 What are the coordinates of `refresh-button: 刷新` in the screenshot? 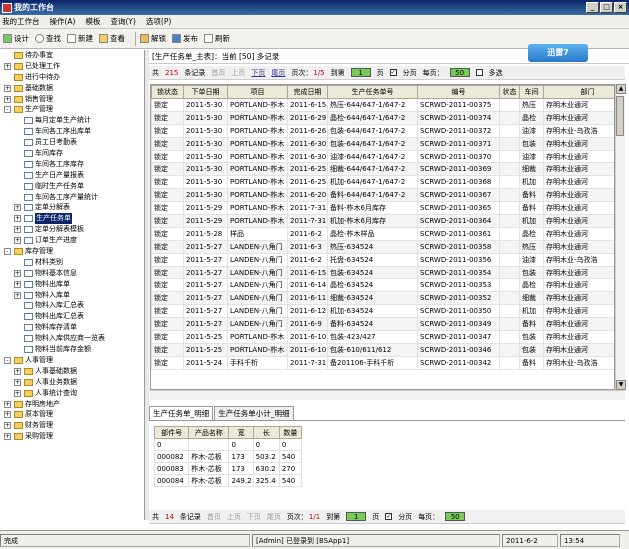 It's located at (217, 38).